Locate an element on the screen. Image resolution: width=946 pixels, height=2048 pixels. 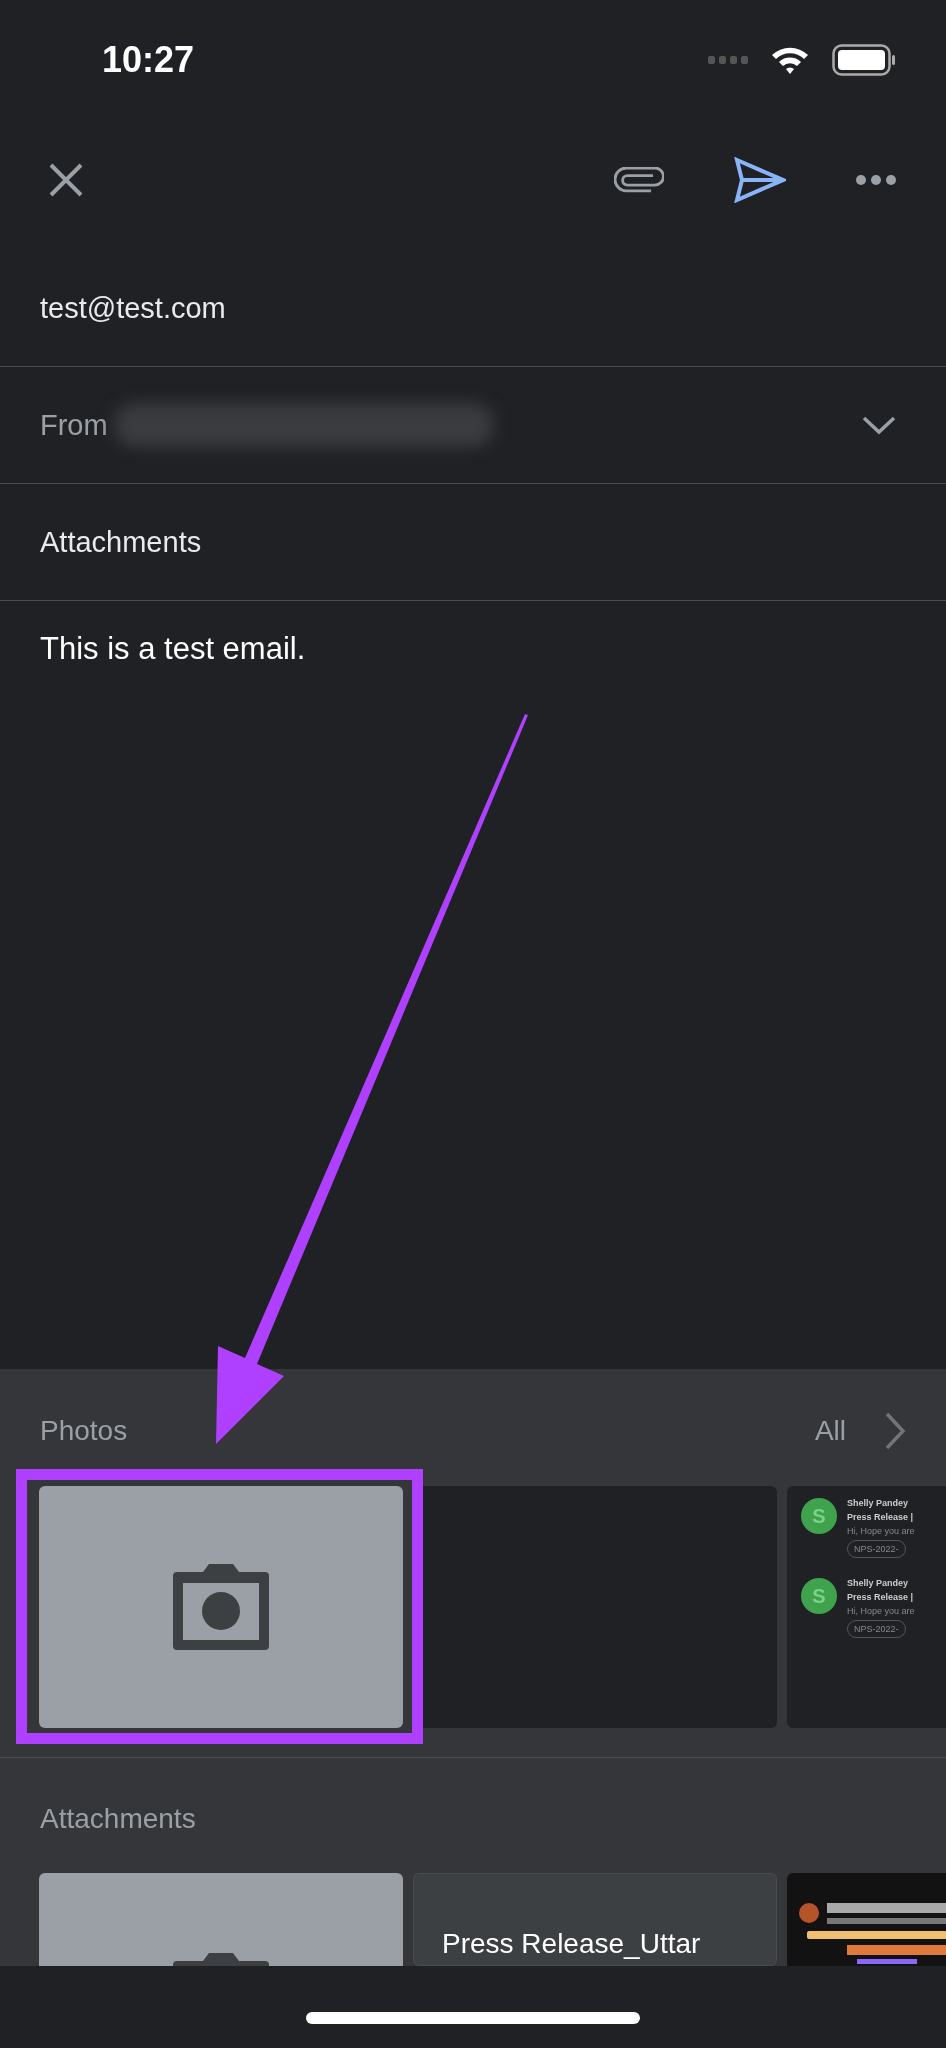
message-body: This is a test email. is located at coordinates (173, 648).